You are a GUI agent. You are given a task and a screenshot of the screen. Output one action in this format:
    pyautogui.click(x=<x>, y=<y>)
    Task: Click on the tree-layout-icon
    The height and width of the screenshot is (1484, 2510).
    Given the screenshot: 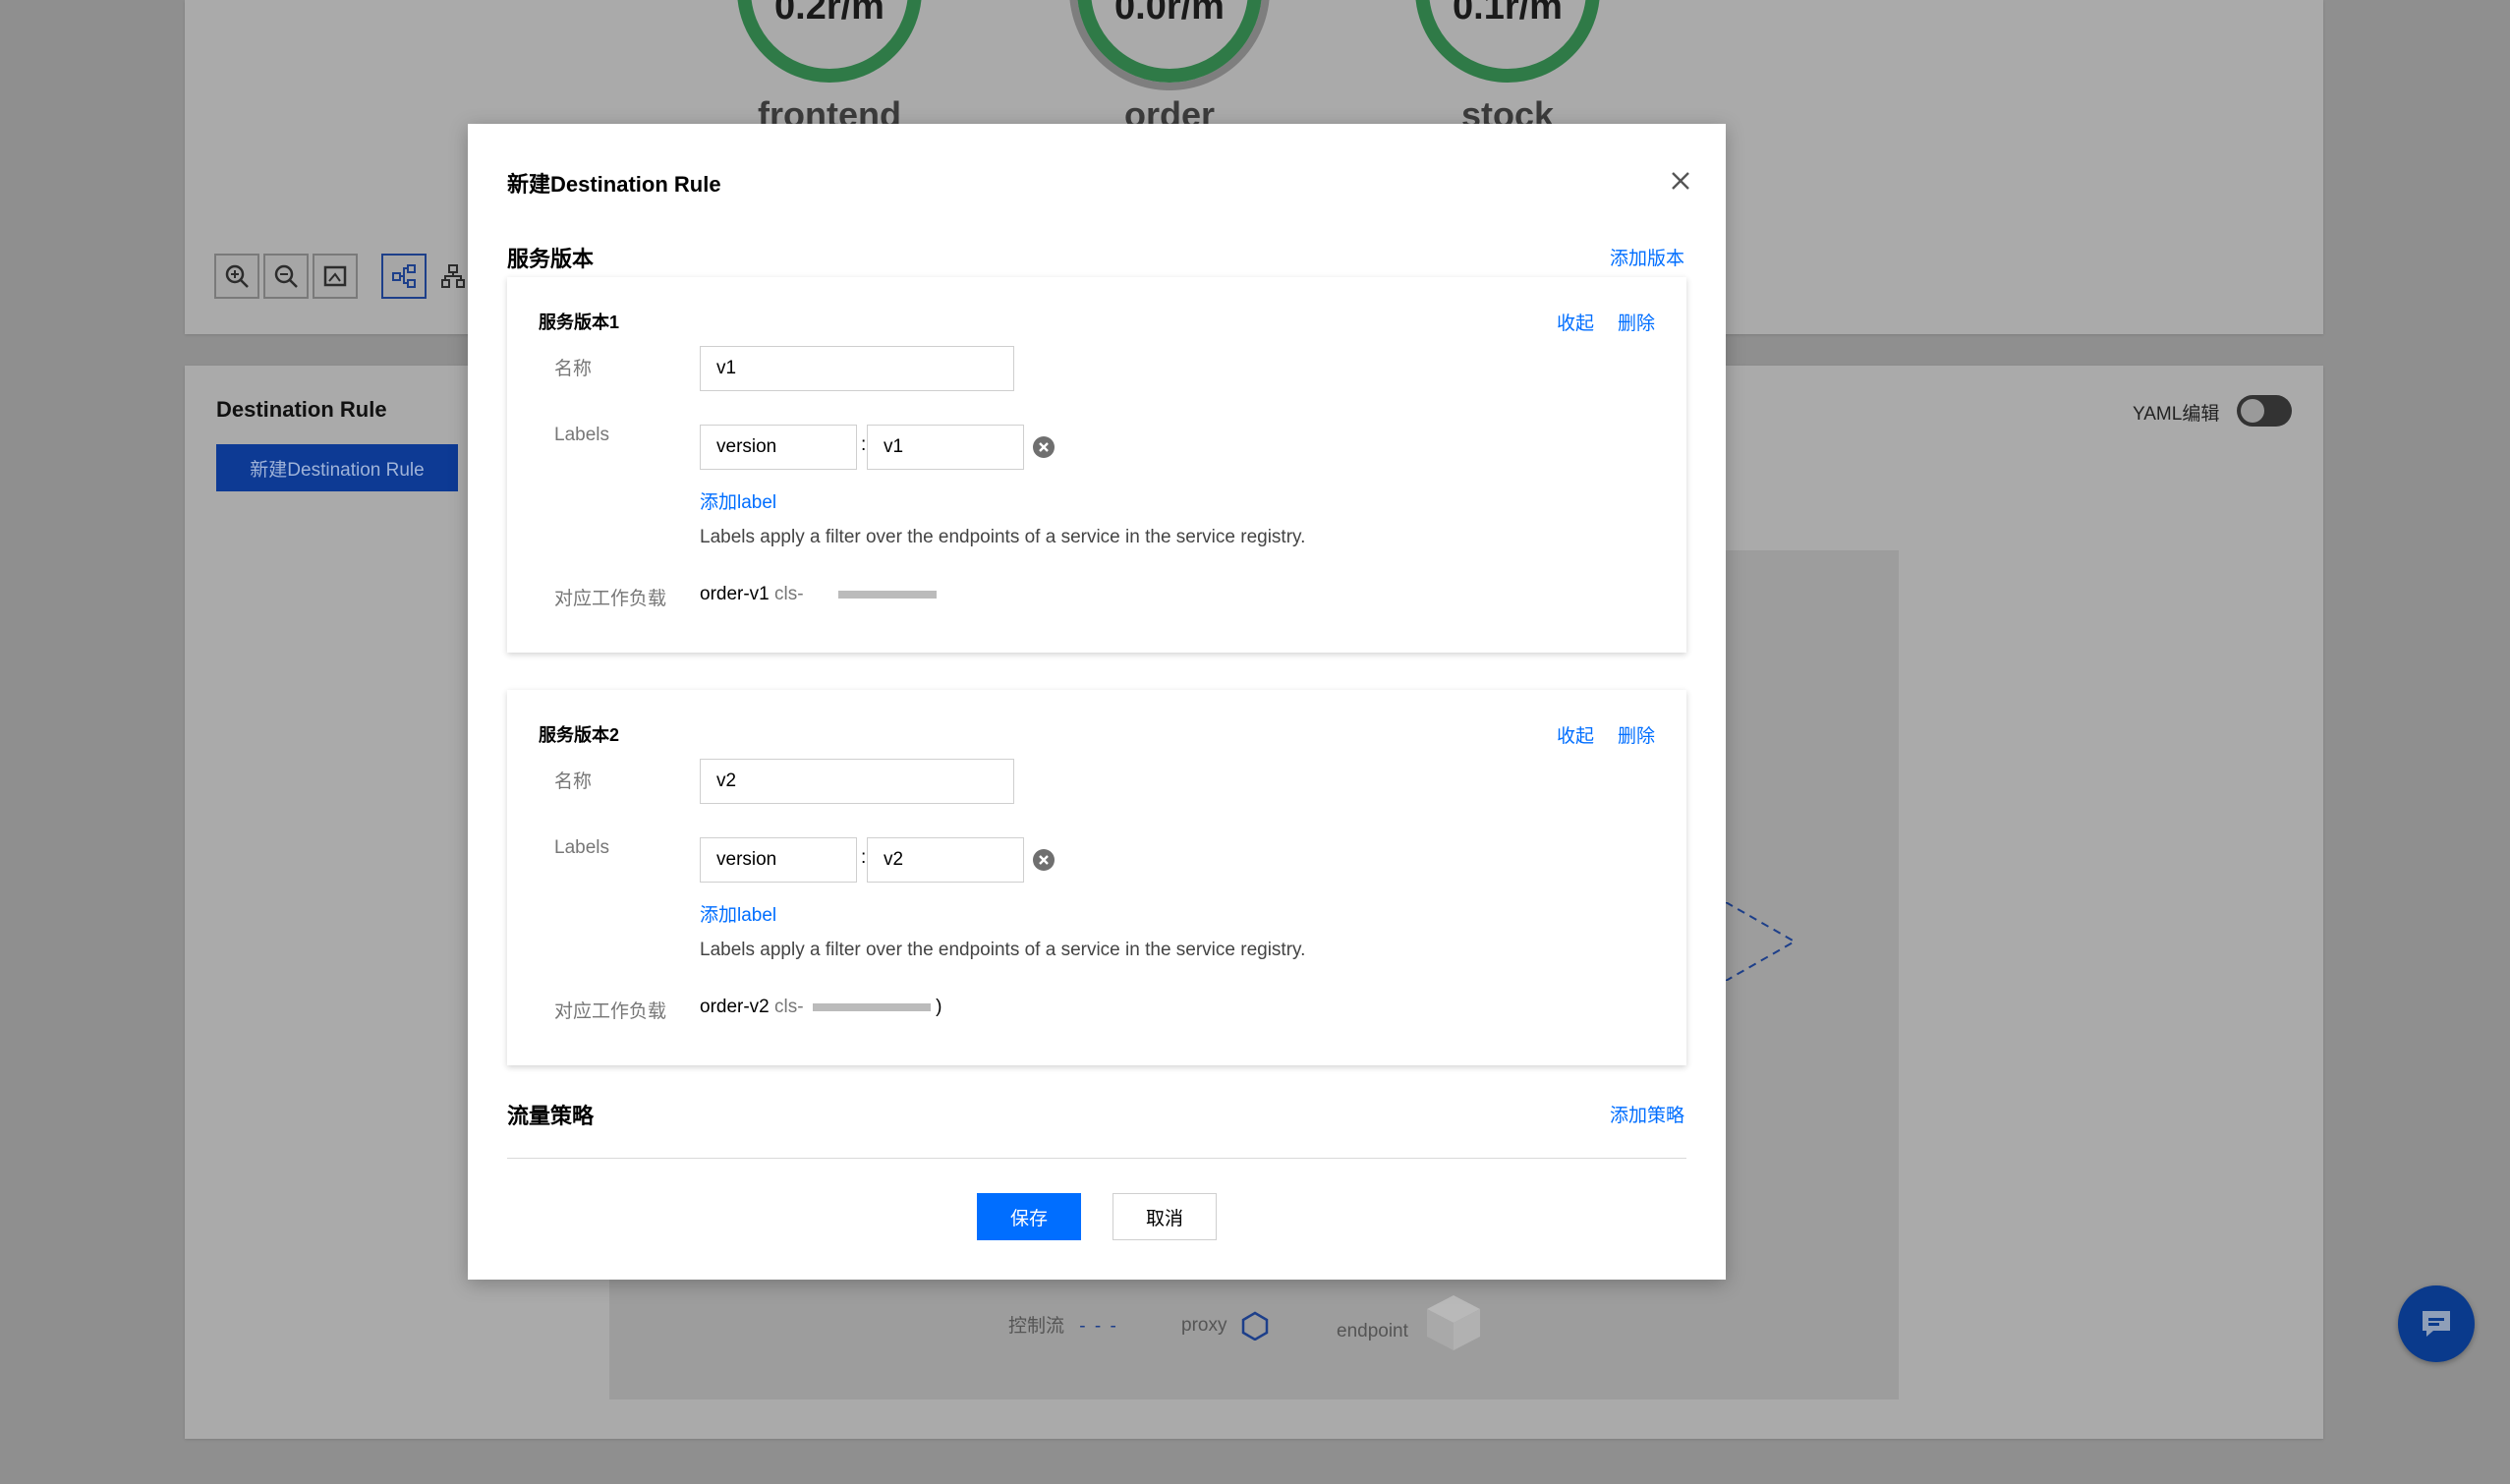 What is the action you would take?
    pyautogui.click(x=404, y=276)
    